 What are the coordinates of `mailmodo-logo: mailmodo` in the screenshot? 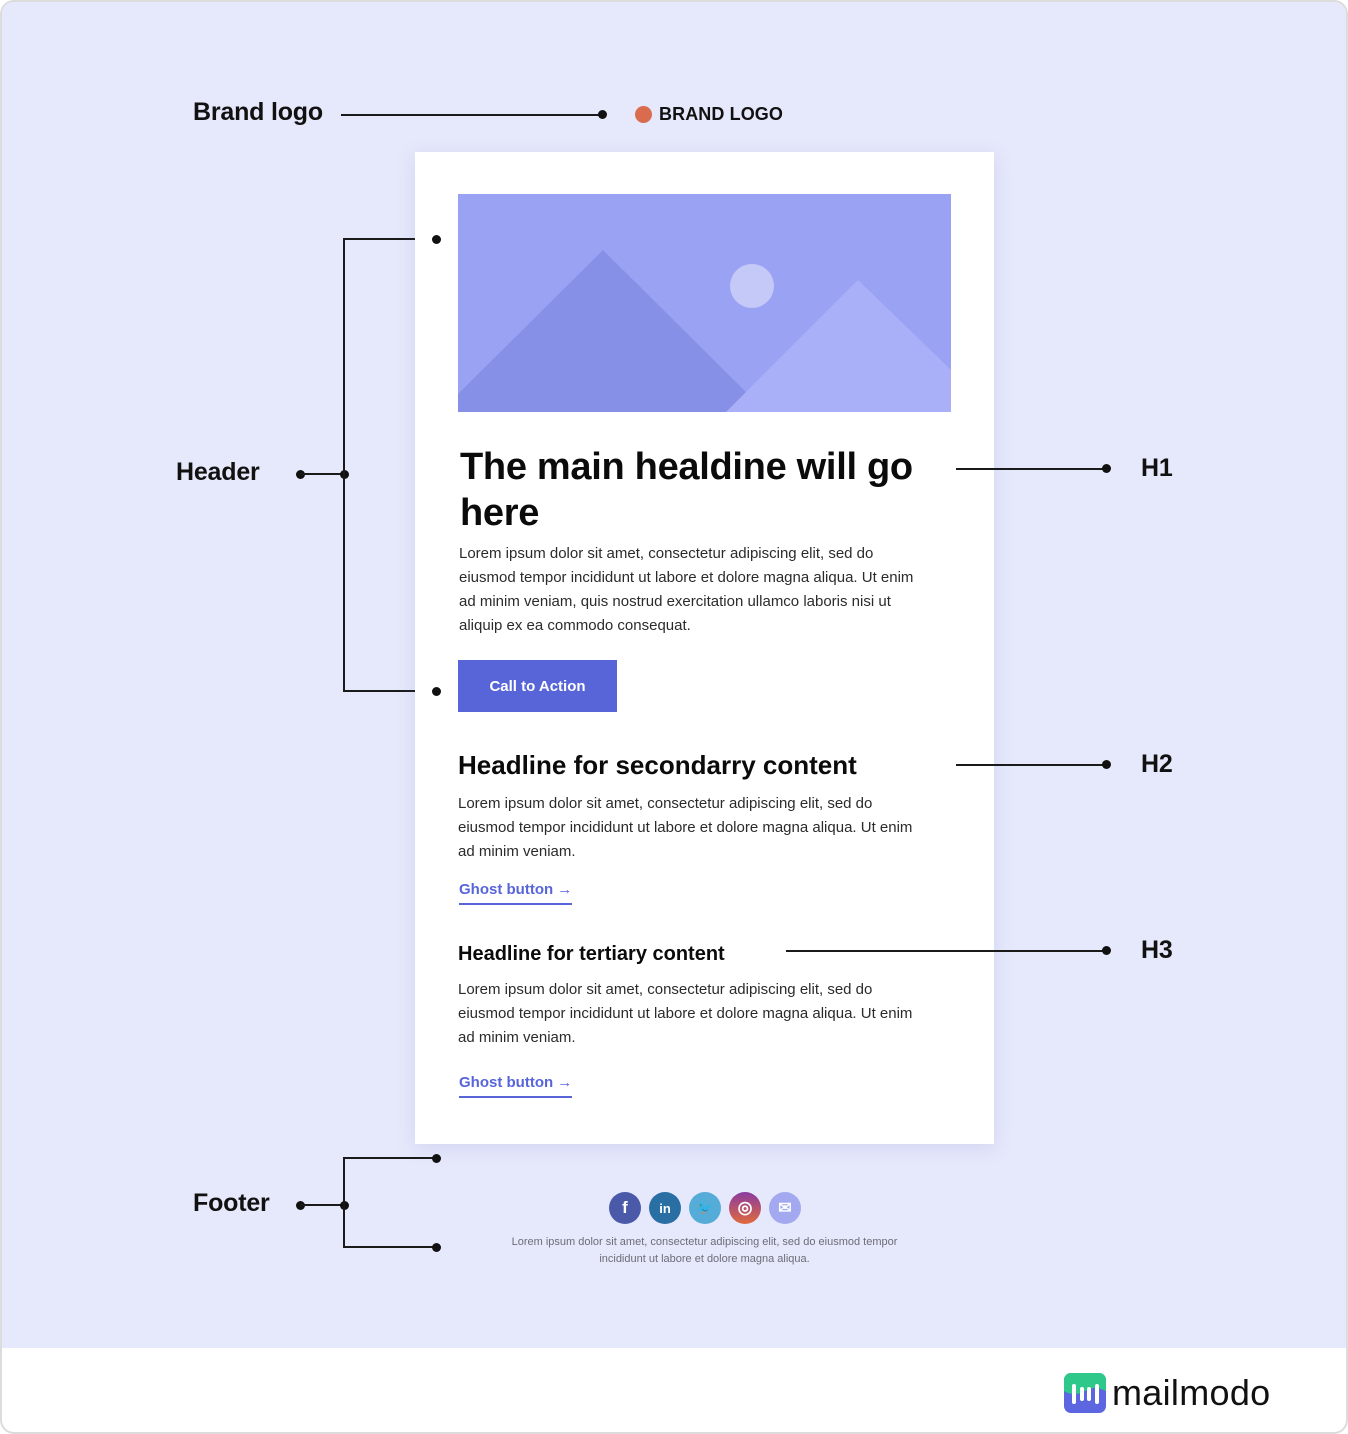 It's located at (1167, 1393).